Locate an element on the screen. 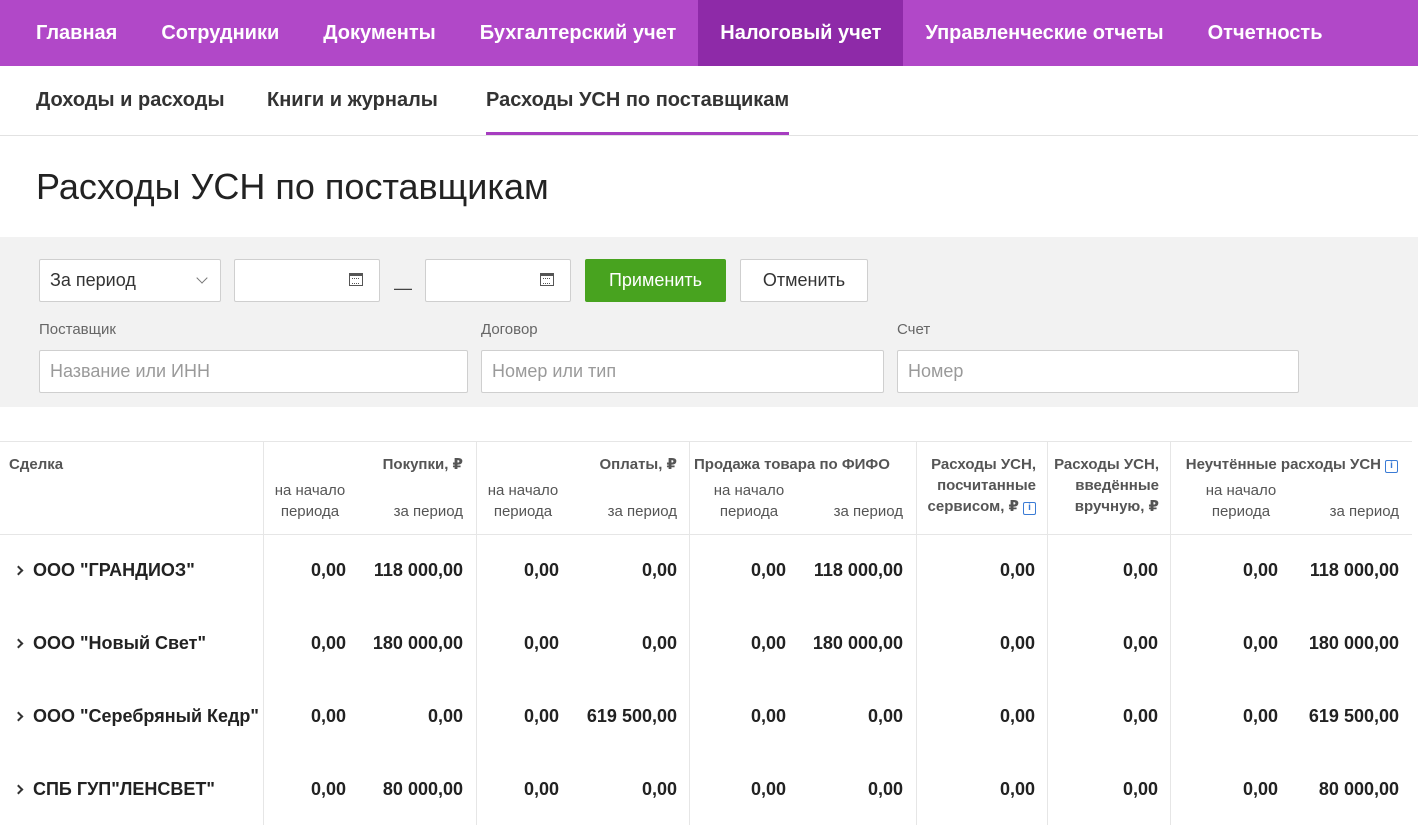 The image size is (1418, 825). date-from-field is located at coordinates (307, 280).